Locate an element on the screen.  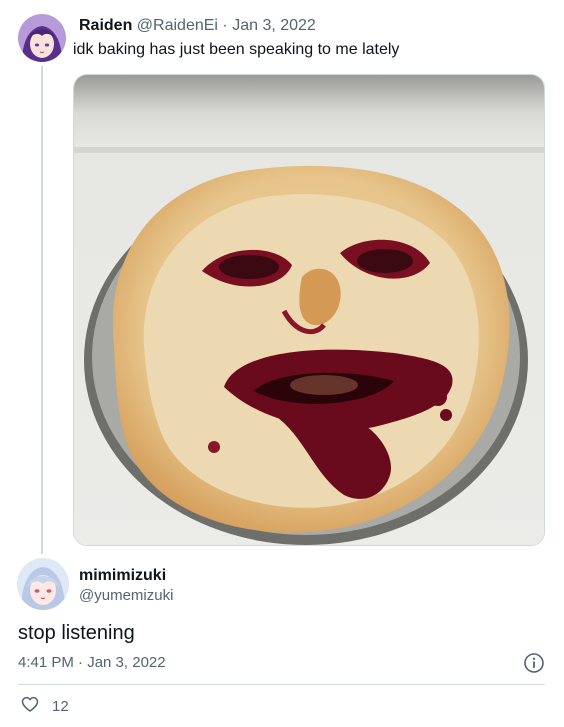
divider is located at coordinates (281, 684).